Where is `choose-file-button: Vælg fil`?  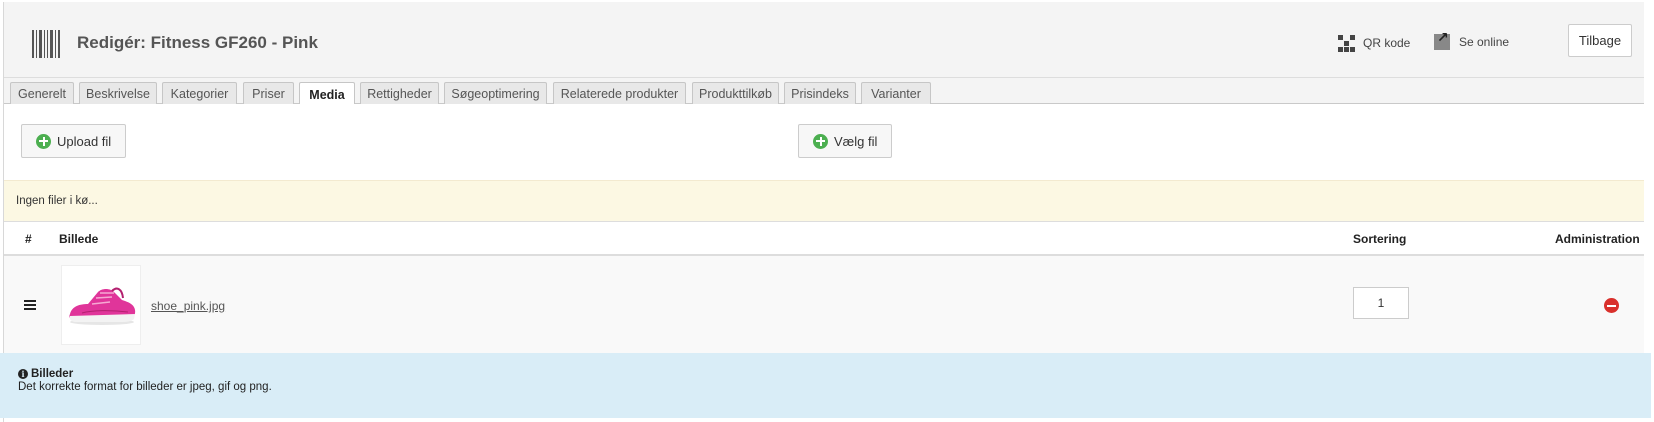
choose-file-button: Vælg fil is located at coordinates (845, 141).